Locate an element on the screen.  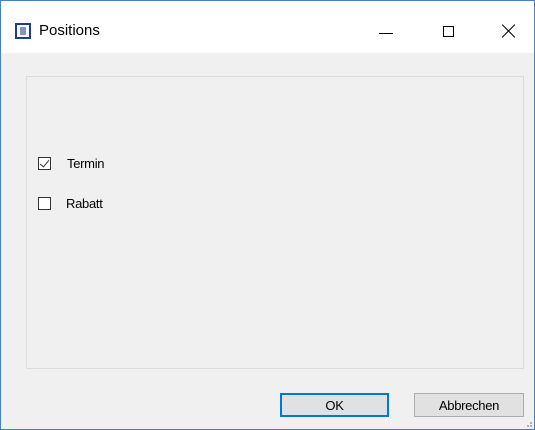
termin-label: Termin is located at coordinates (86, 163).